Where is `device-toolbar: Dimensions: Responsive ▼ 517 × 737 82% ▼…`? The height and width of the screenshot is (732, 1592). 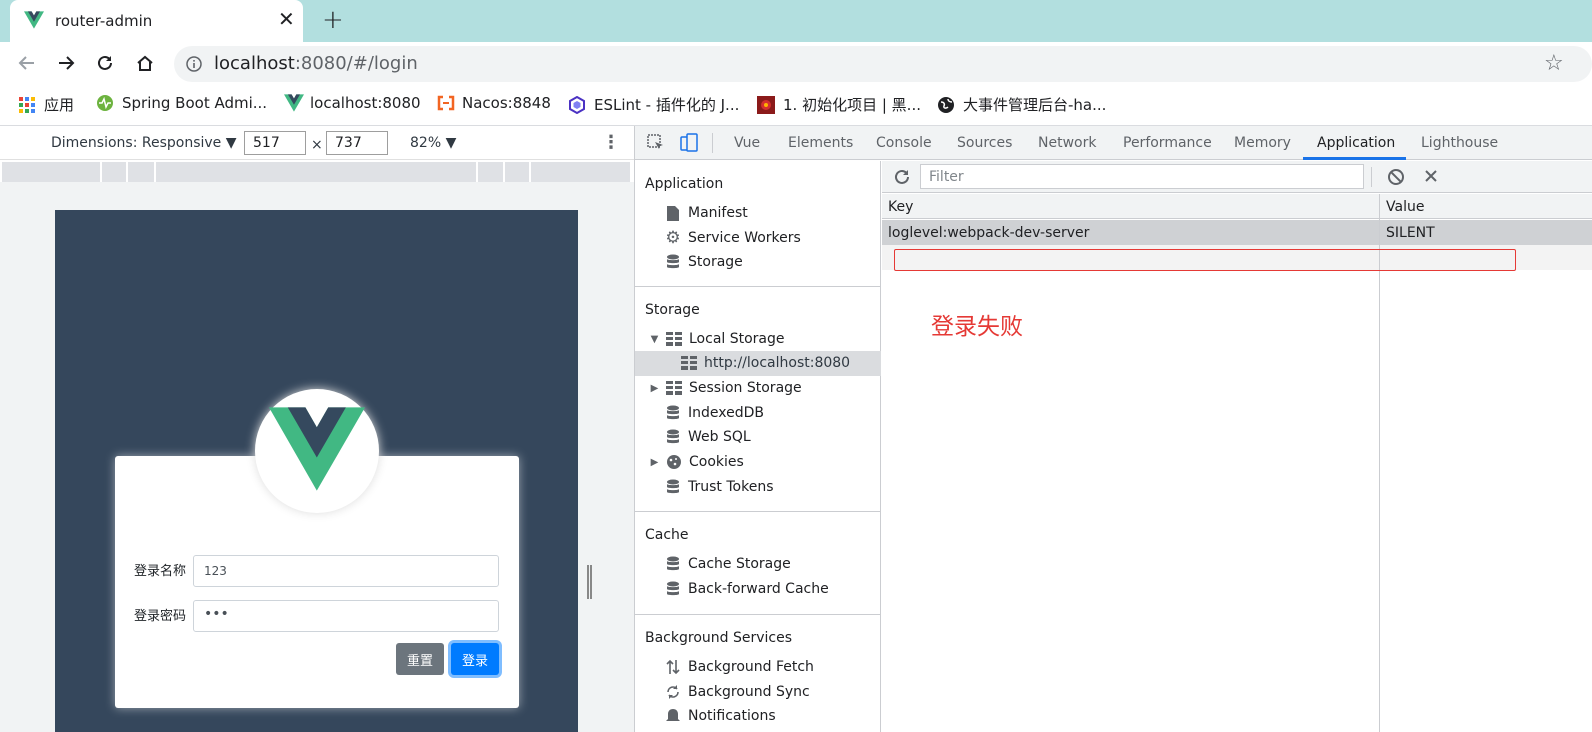
device-toolbar: Dimensions: Responsive ▼ 517 × 737 82% ▼… is located at coordinates (317, 143).